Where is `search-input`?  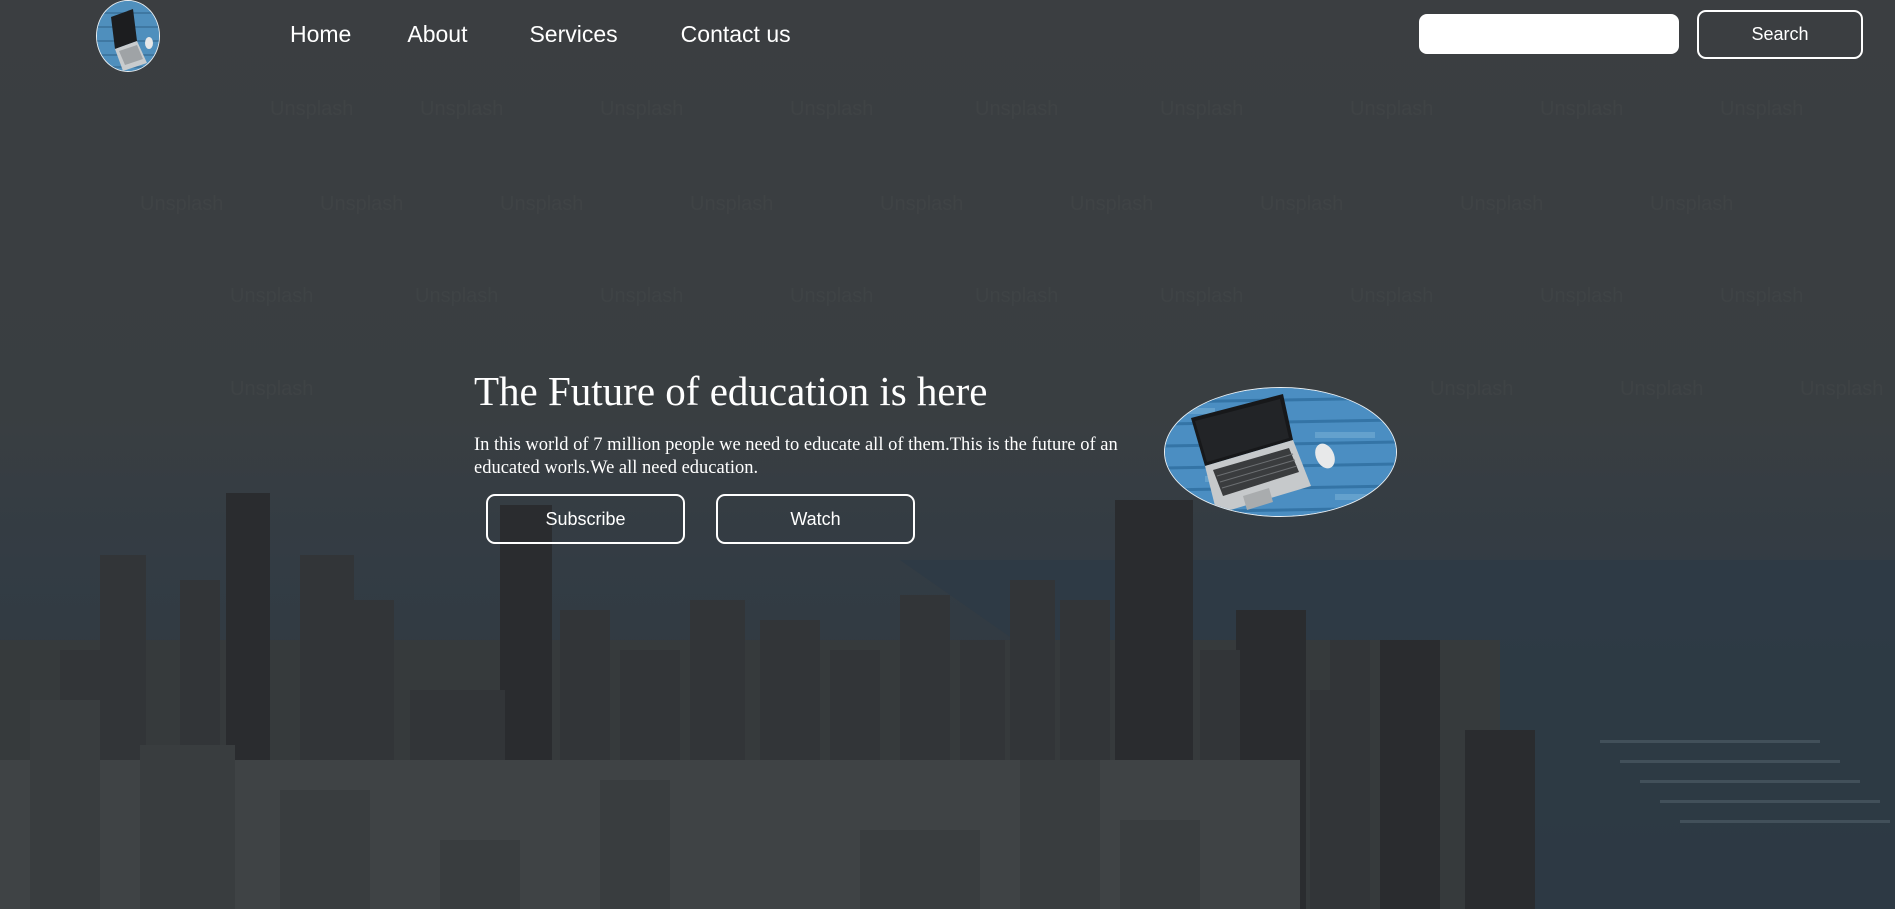
search-input is located at coordinates (1549, 34).